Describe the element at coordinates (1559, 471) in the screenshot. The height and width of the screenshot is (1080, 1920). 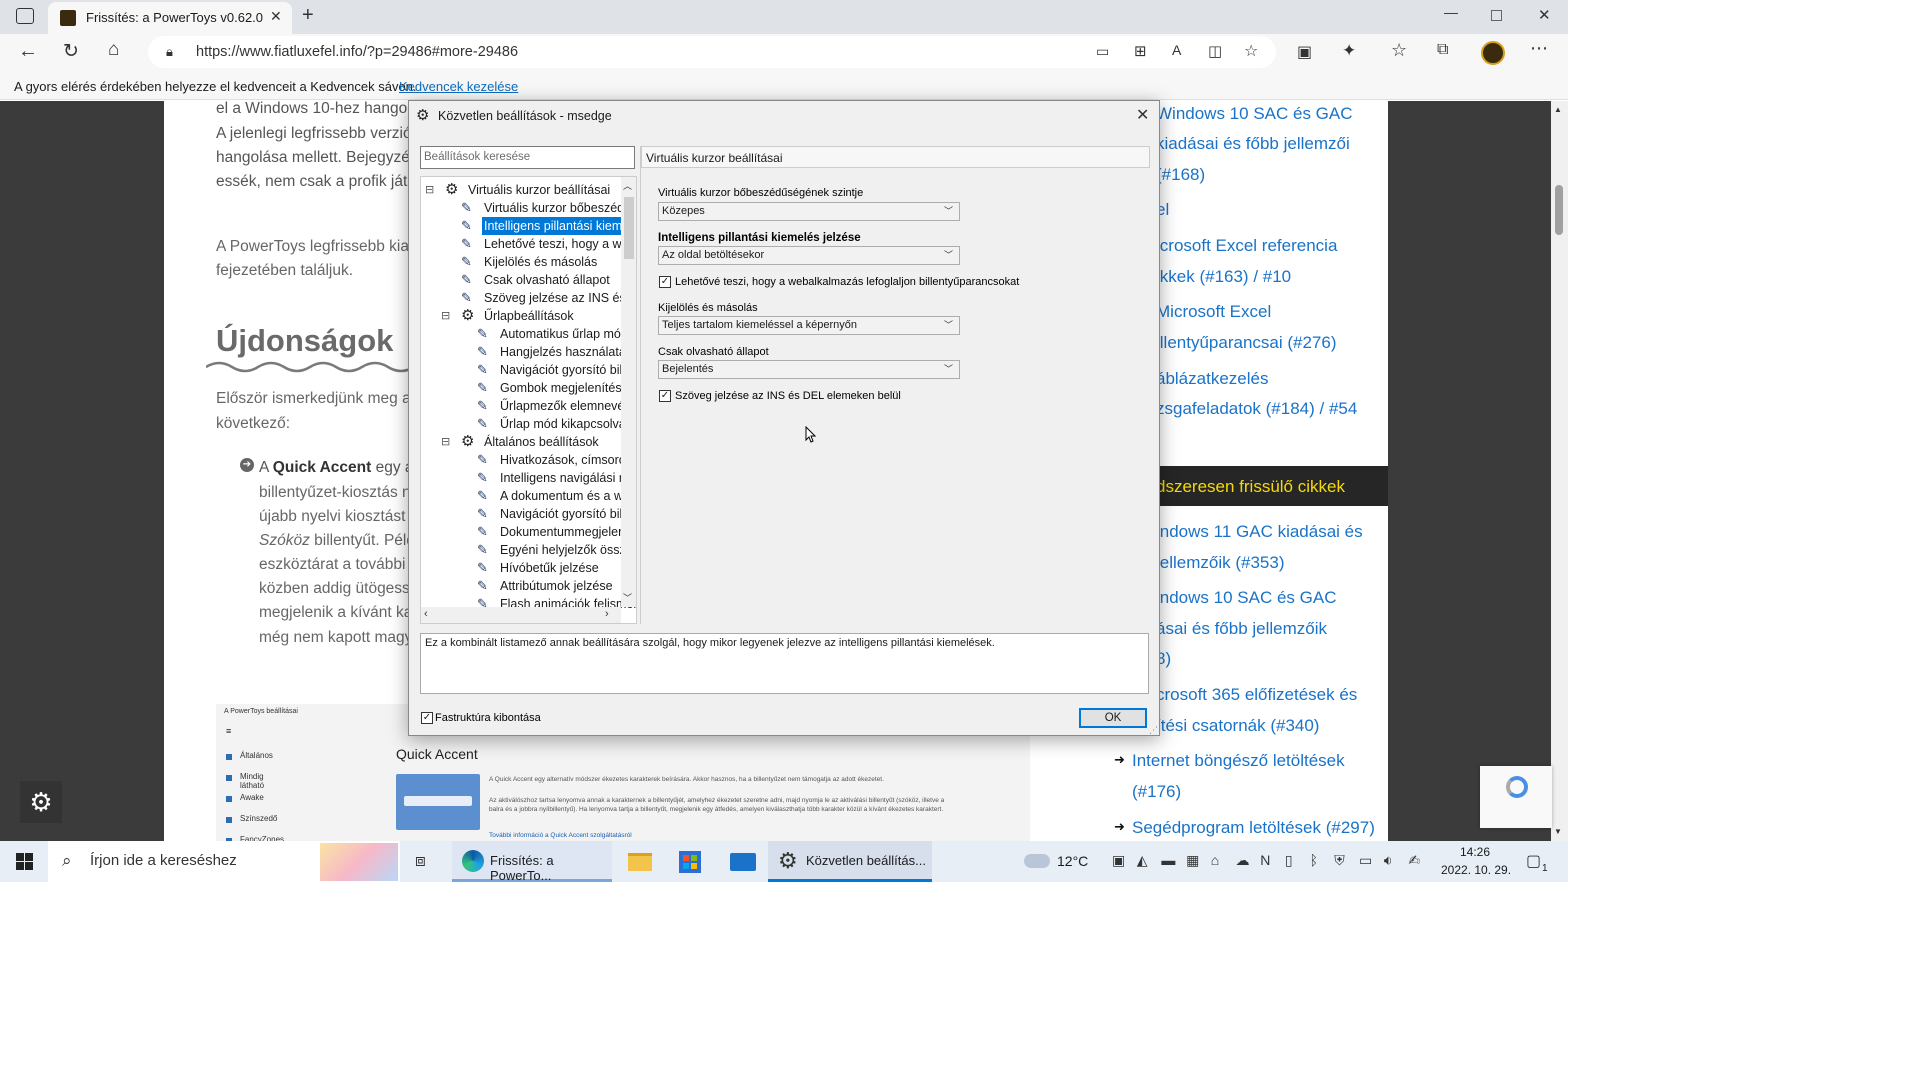
I see `page-scrollbar: ▲ ▼` at that location.